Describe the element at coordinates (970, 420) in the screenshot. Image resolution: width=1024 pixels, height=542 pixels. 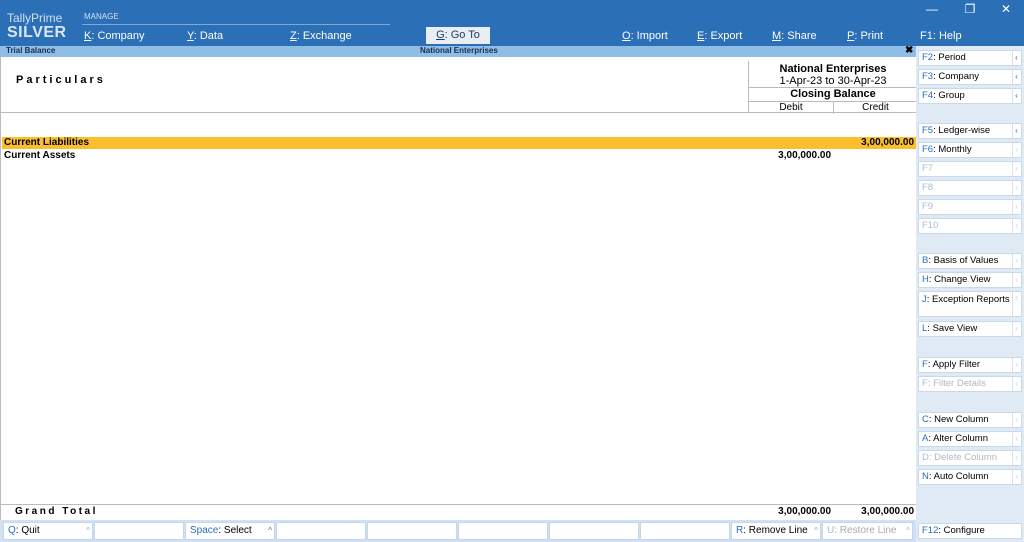
I see `new-column-button: C: New Column ‹` at that location.